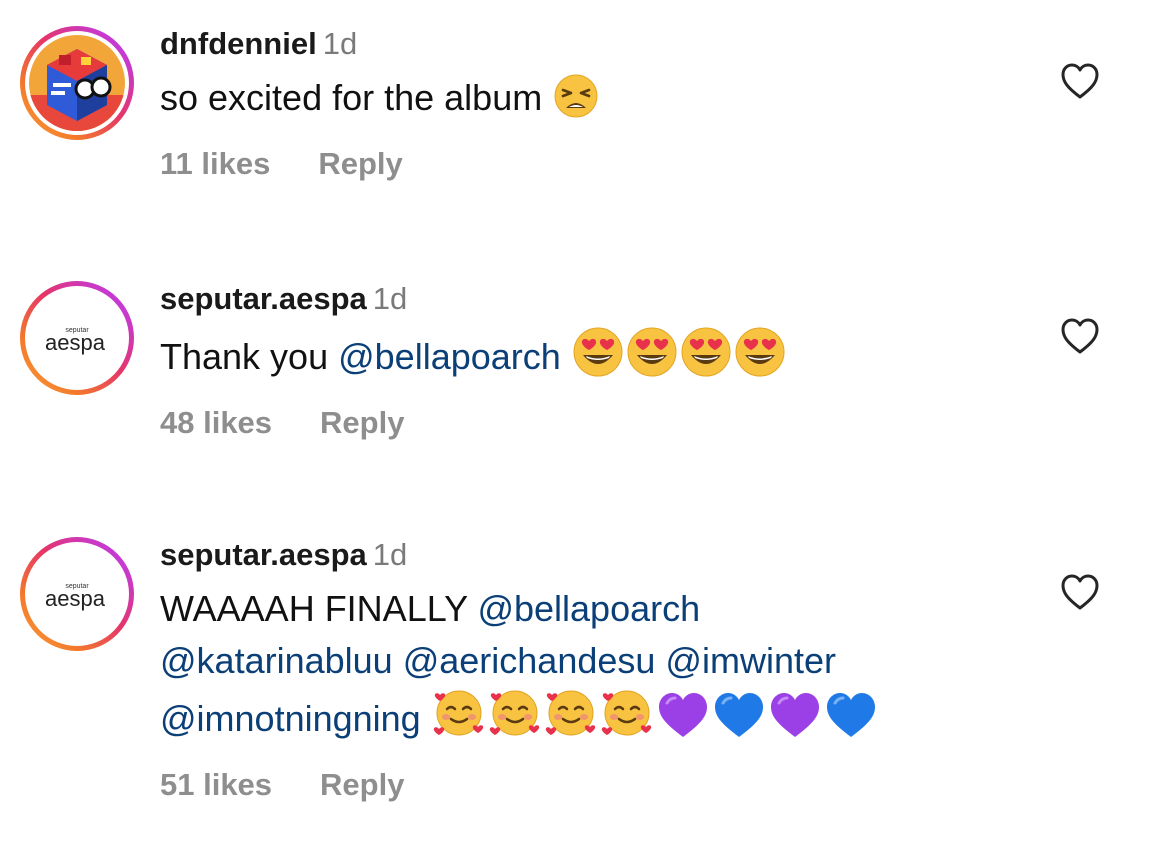 Image resolution: width=1169 pixels, height=843 pixels. What do you see at coordinates (576, 96) in the screenshot?
I see `tired-face-emoji-icon` at bounding box center [576, 96].